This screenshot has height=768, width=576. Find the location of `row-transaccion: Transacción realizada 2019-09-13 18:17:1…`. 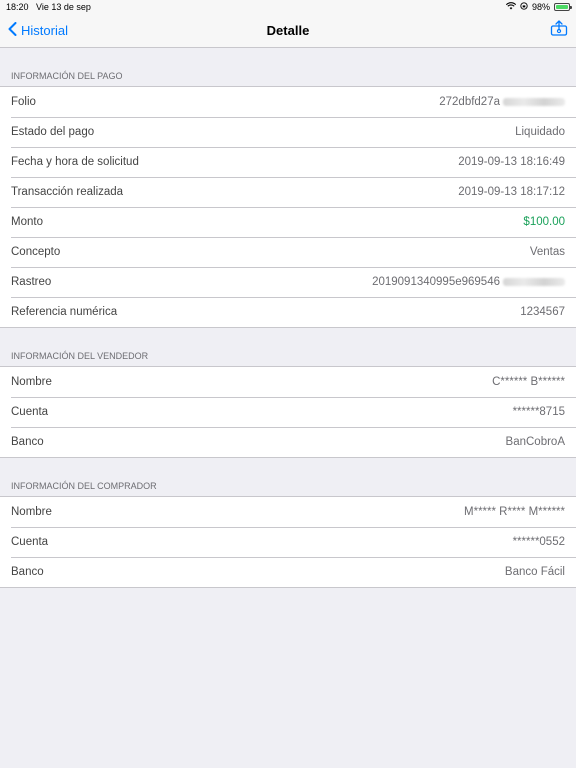

row-transaccion: Transacción realizada 2019-09-13 18:17:1… is located at coordinates (288, 192).